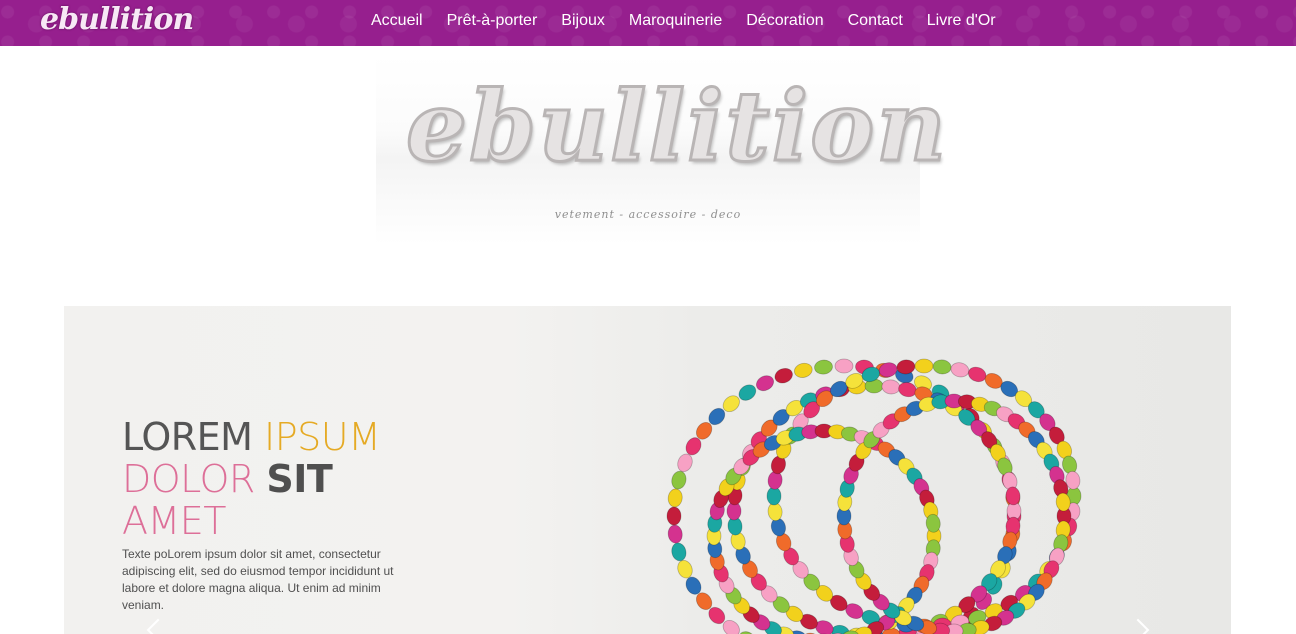  What do you see at coordinates (784, 21) in the screenshot?
I see `nav-item-decoration: Décoration` at bounding box center [784, 21].